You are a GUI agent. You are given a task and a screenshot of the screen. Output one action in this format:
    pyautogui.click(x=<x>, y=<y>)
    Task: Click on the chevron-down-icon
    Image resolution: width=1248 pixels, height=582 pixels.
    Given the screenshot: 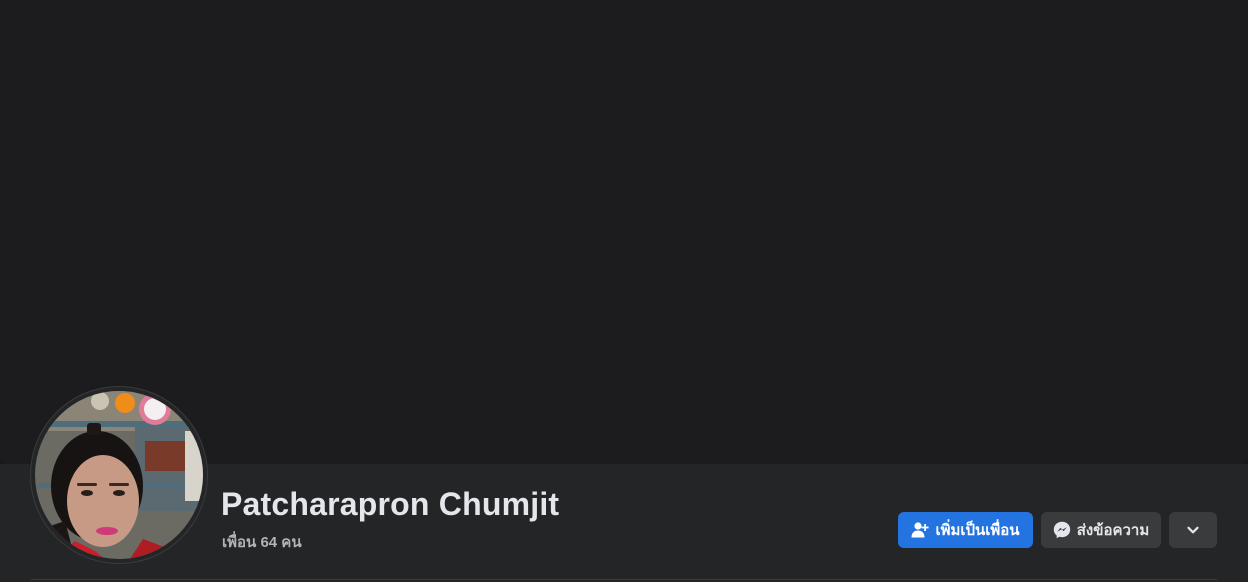 What is the action you would take?
    pyautogui.click(x=1193, y=530)
    